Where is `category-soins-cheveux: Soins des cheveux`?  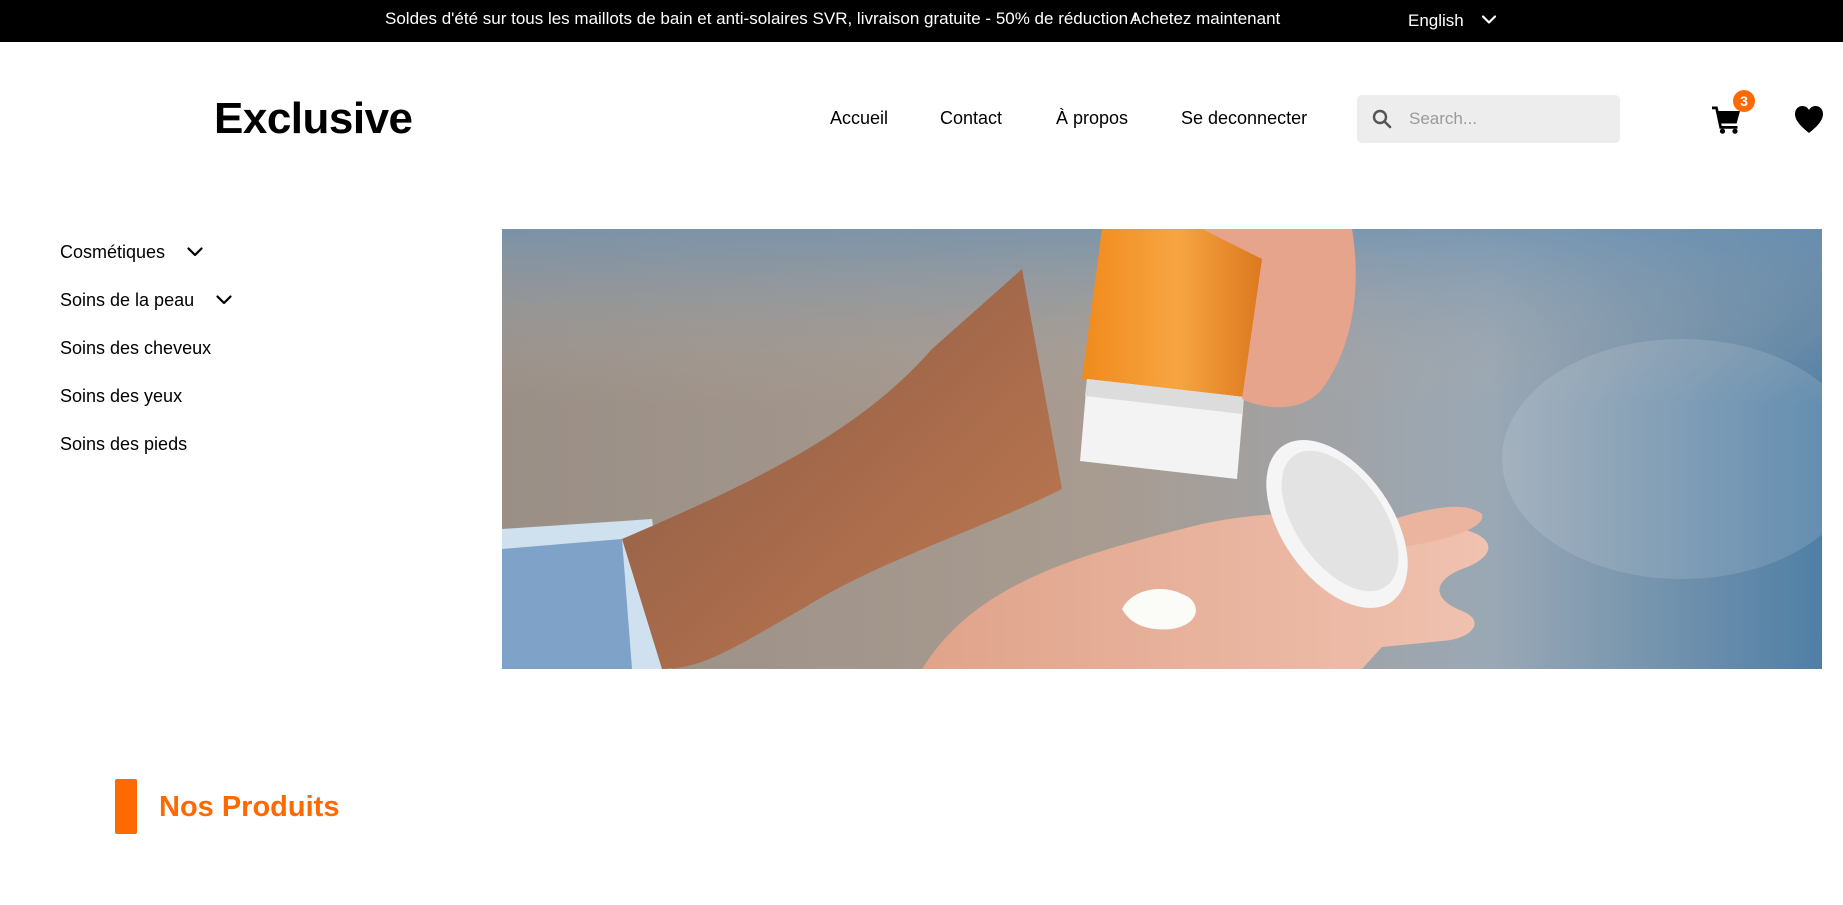 category-soins-cheveux: Soins des cheveux is located at coordinates (146, 348).